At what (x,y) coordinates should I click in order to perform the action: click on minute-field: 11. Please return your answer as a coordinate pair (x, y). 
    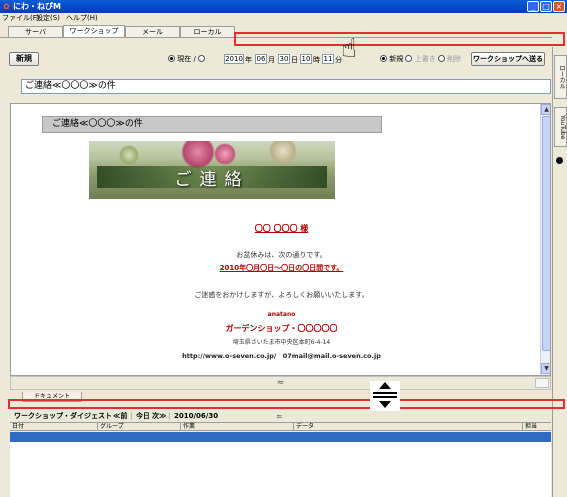
    Looking at the image, I should click on (328, 59).